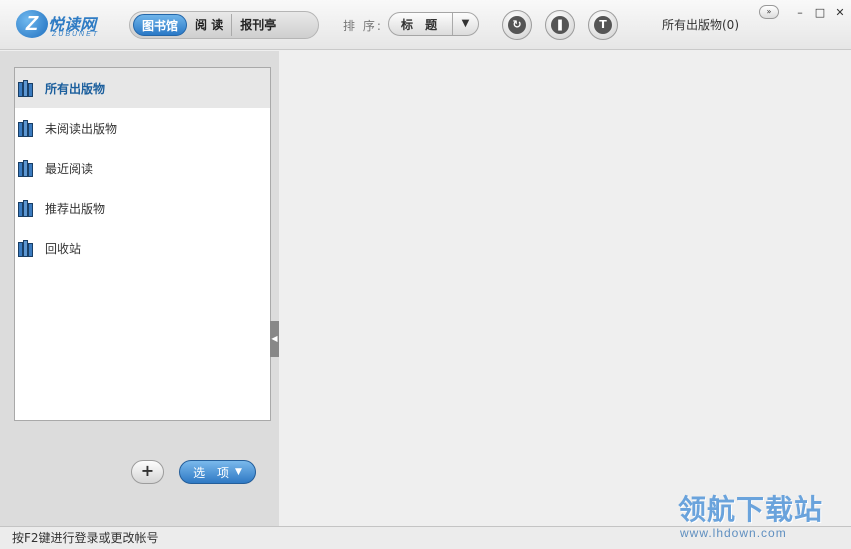 The height and width of the screenshot is (549, 851). I want to click on view-tabs: 图书馆 阅 读 报刊亭, so click(224, 25).